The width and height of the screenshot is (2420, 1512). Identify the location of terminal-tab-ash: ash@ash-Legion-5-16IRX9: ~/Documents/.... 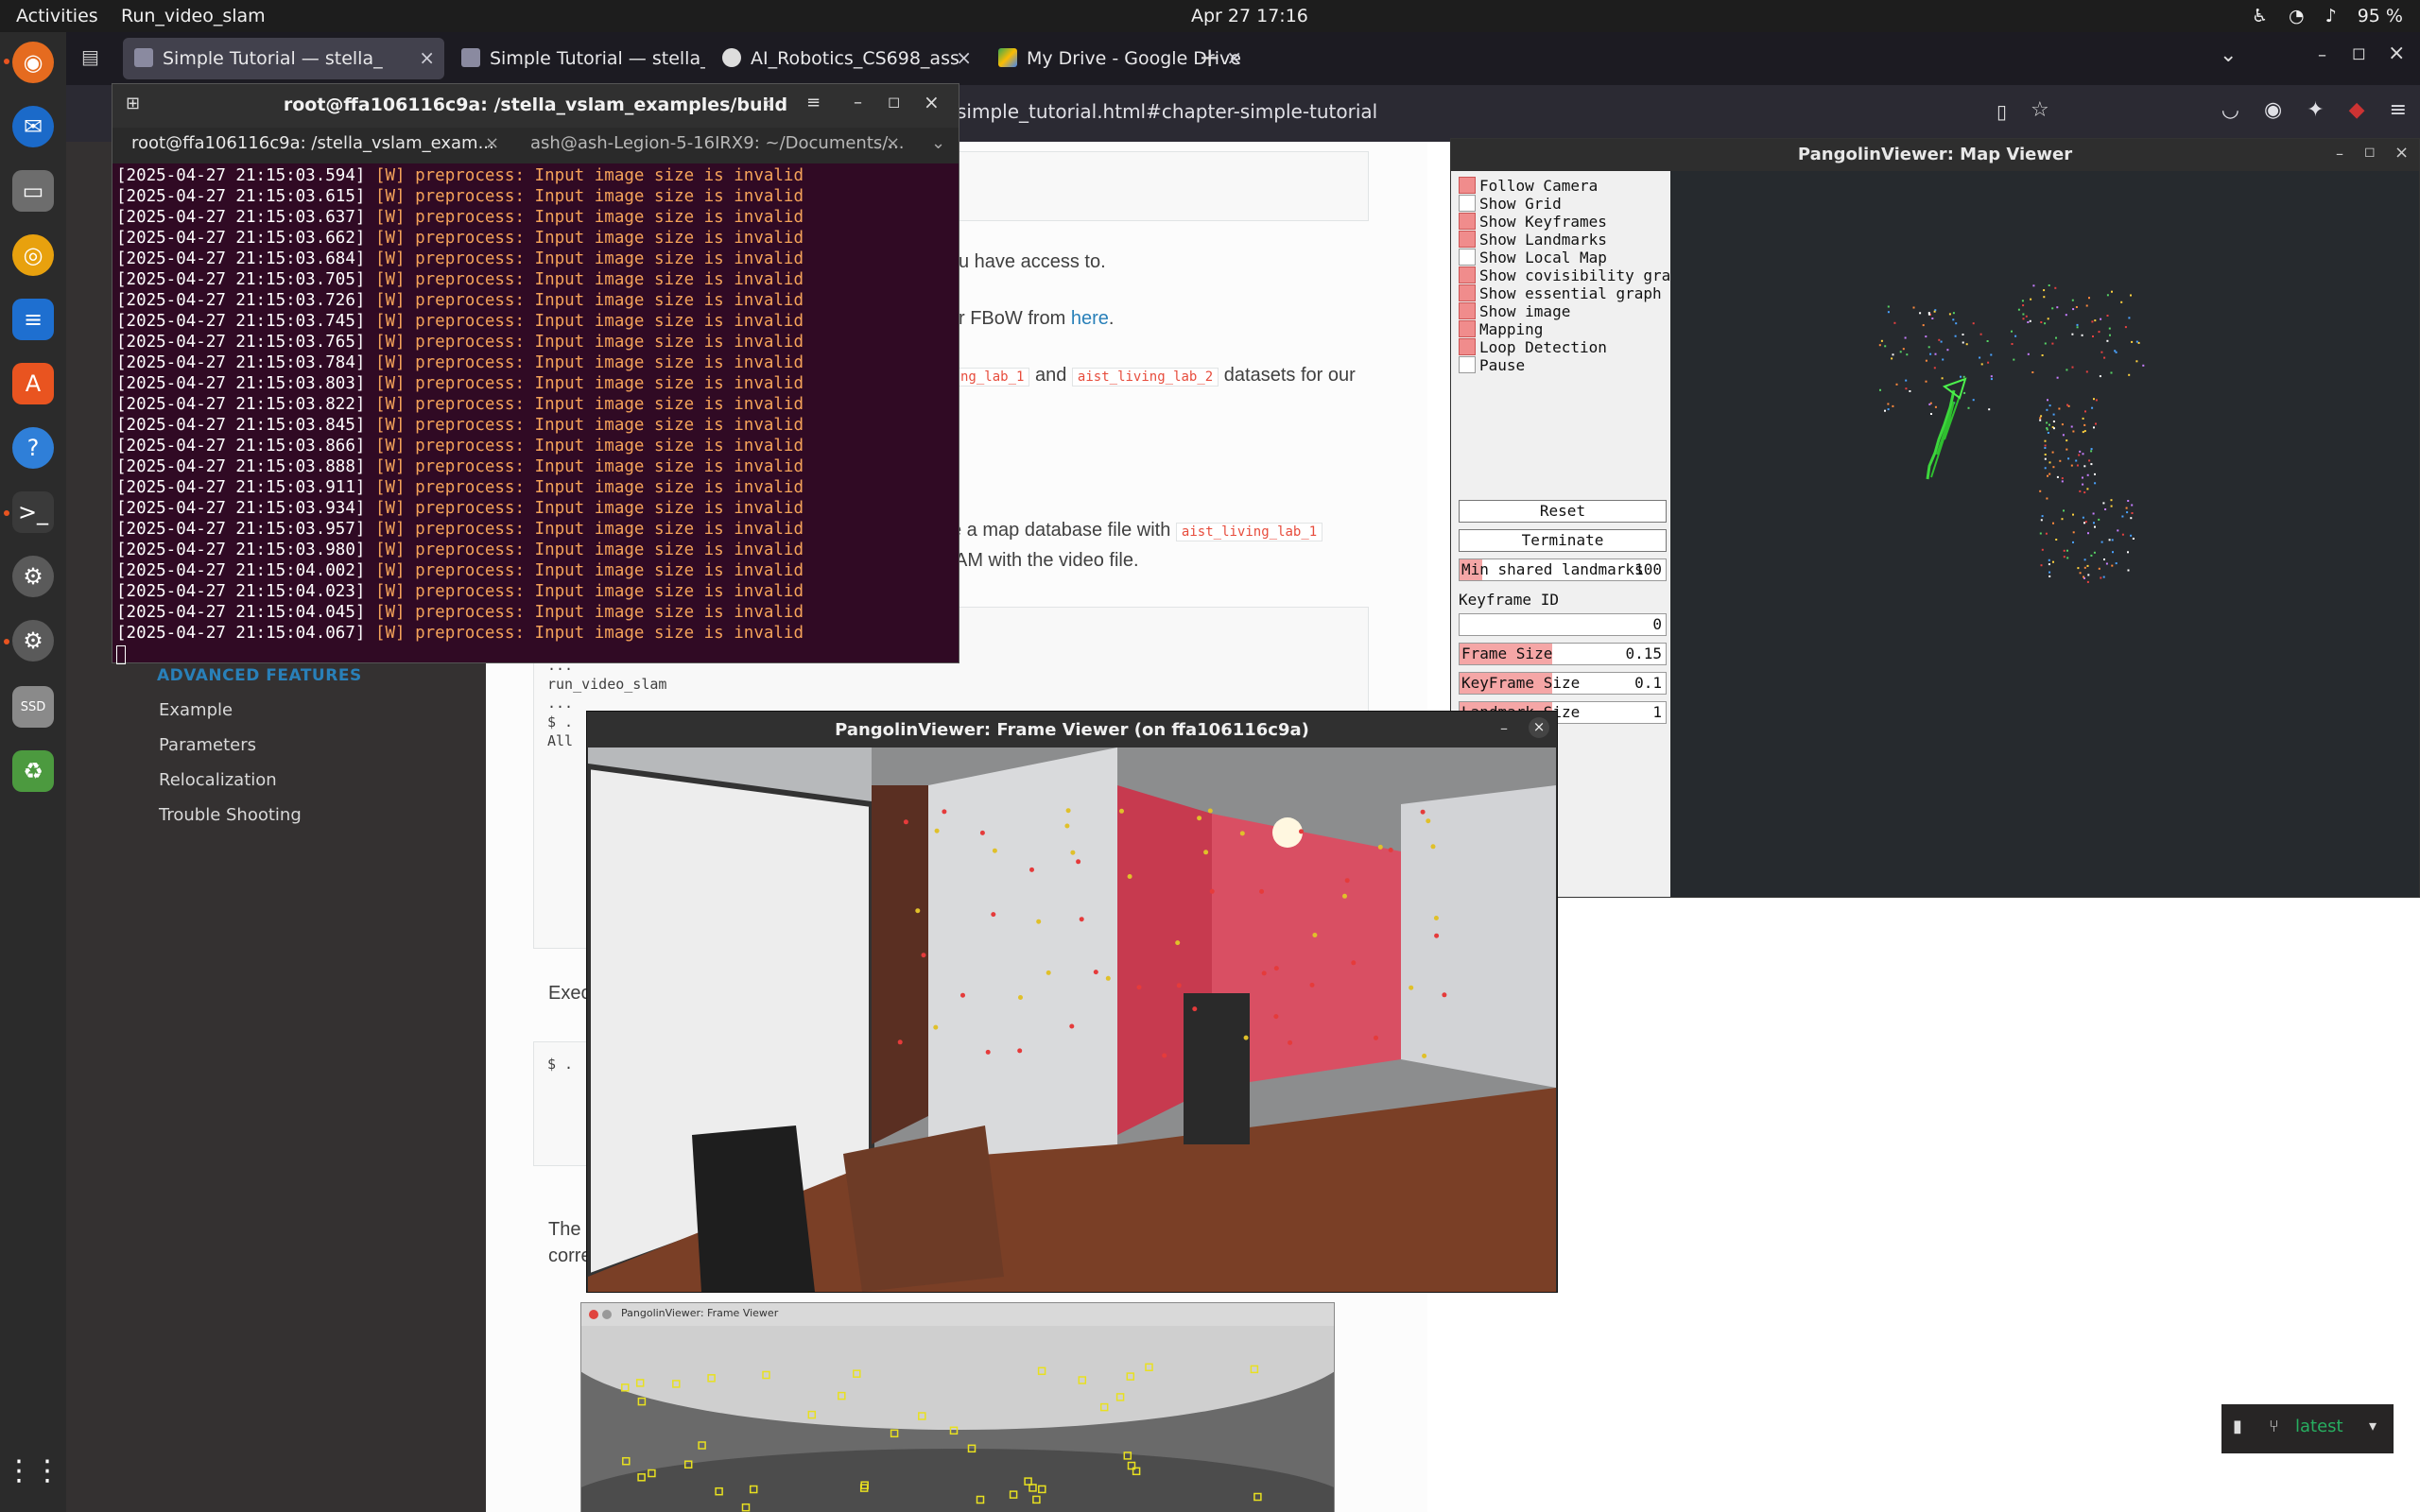
(717, 147).